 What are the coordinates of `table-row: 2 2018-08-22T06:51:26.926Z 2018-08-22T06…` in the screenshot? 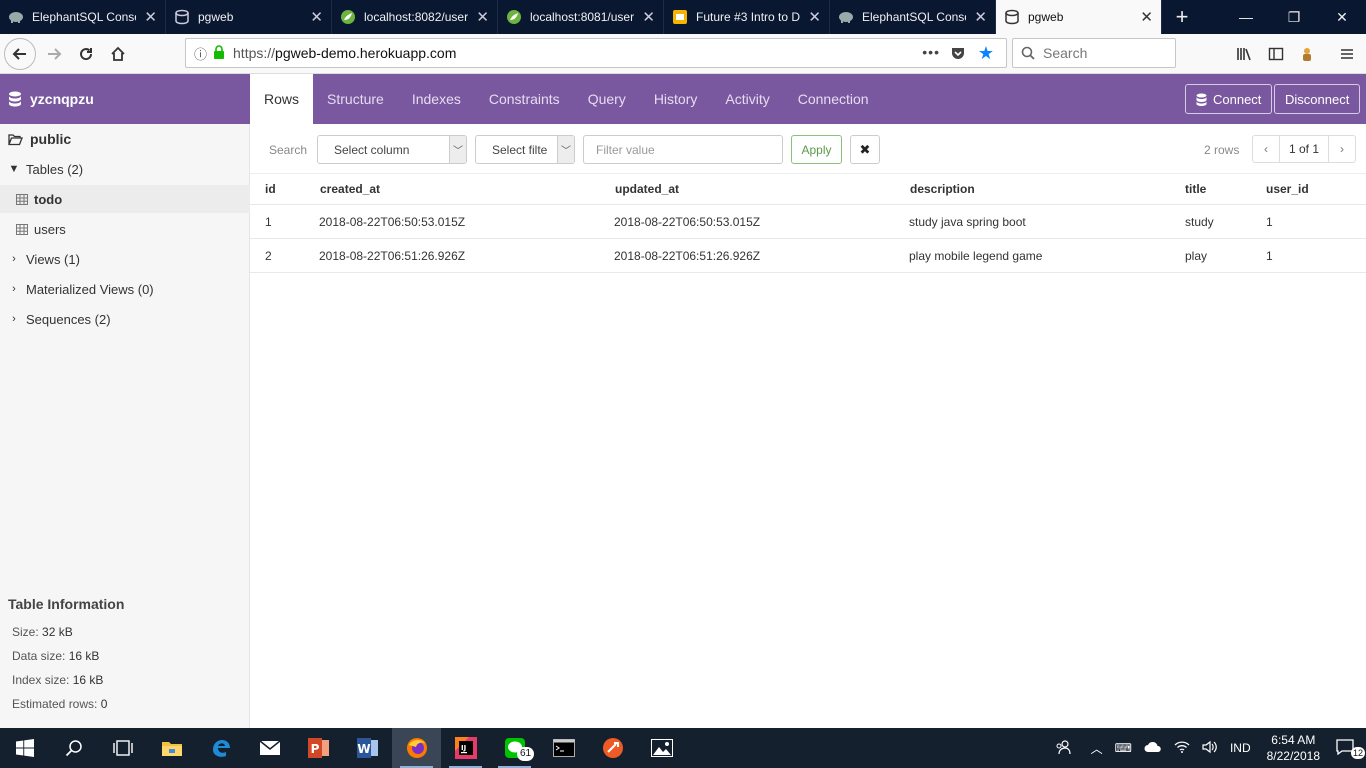 It's located at (808, 256).